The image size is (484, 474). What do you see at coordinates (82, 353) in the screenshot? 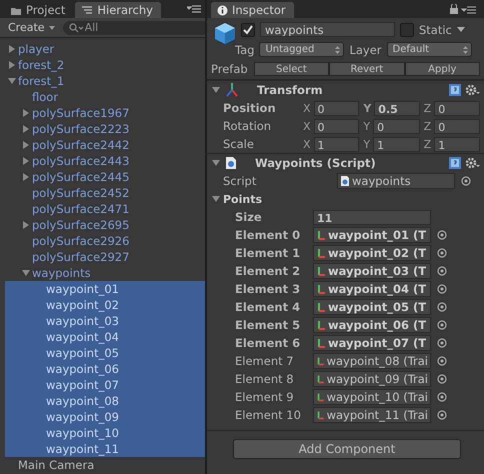
I see `tree-item: waypoint_05` at bounding box center [82, 353].